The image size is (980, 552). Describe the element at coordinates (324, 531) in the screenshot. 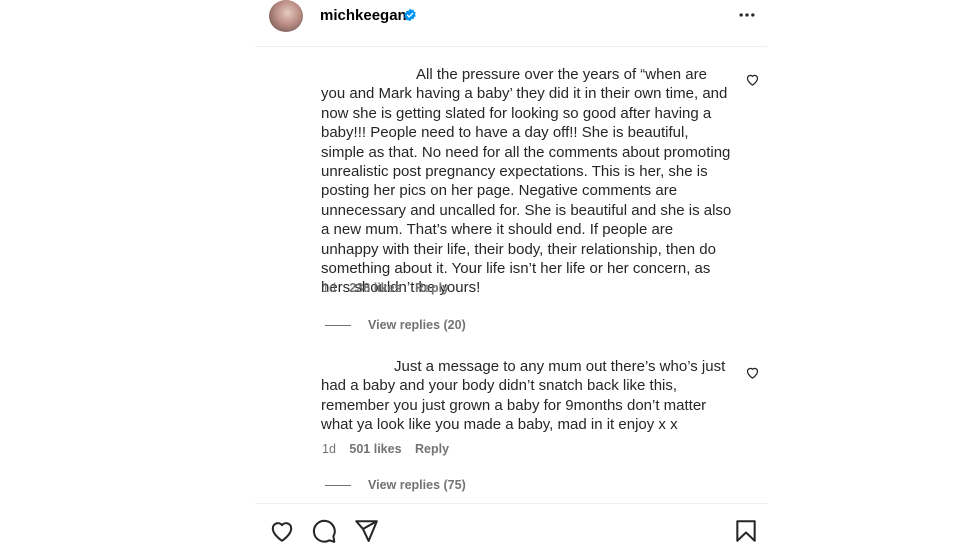

I see `comment-icon` at that location.